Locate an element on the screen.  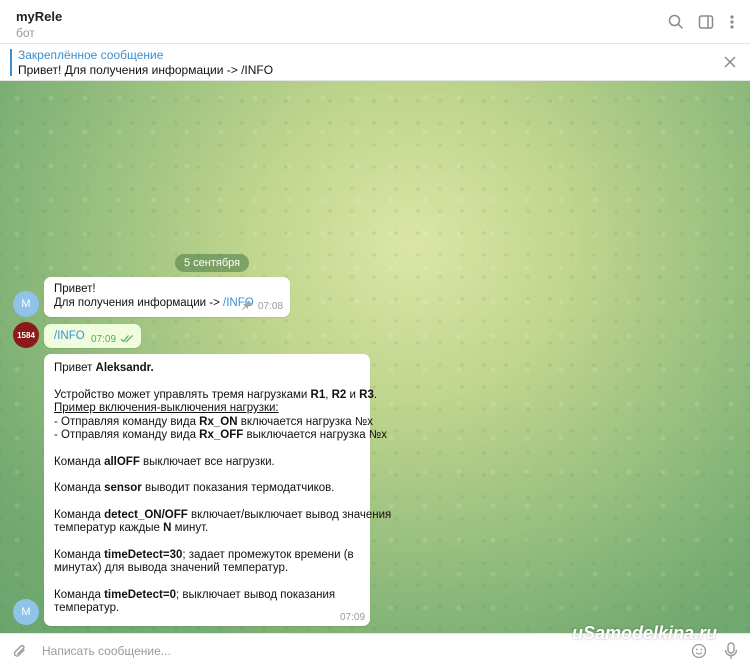
outgoing-message-bubble: /INFO 07:09 is located at coordinates (92, 336).